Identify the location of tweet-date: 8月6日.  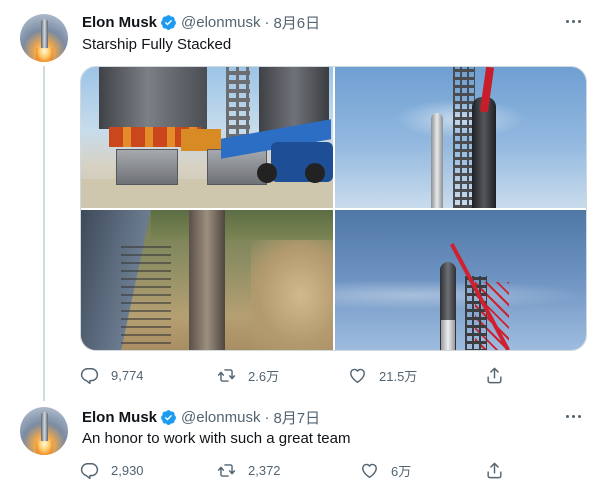
(296, 22).